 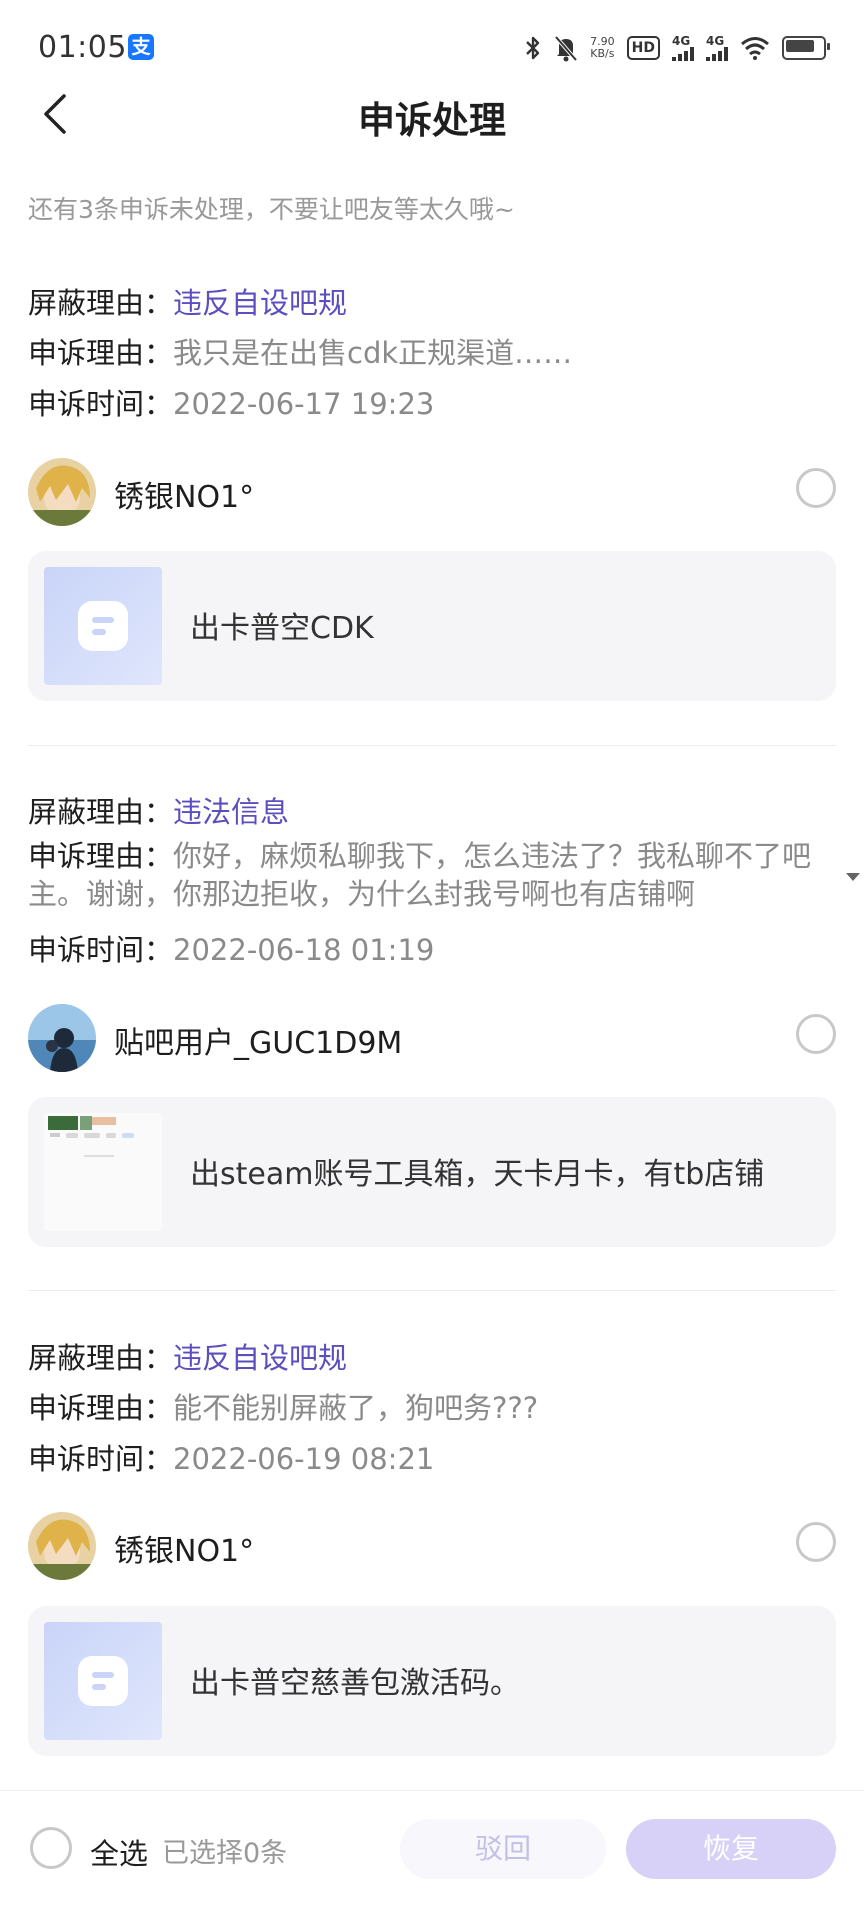 I want to click on status-time: 01:05, so click(x=82, y=47).